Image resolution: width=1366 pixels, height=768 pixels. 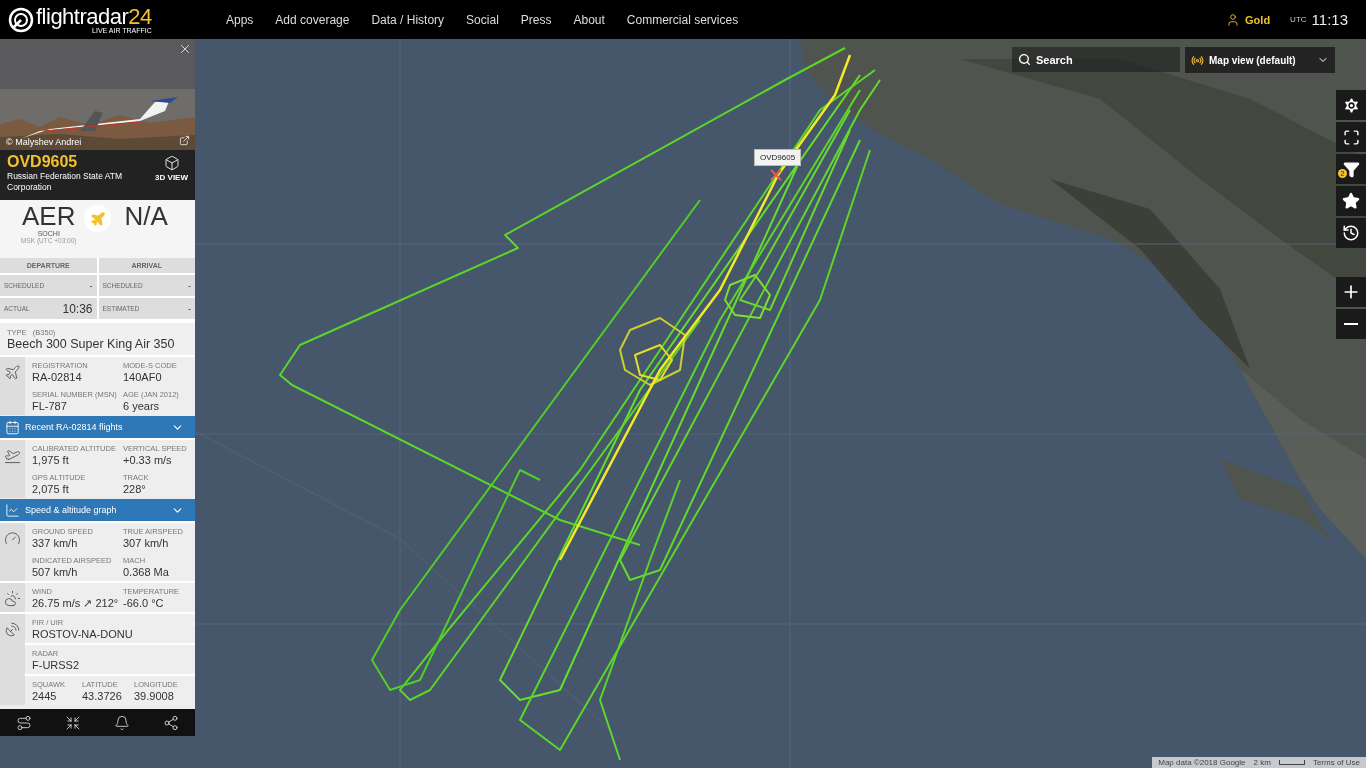 What do you see at coordinates (240, 19) in the screenshot?
I see `nav-link: Apps` at bounding box center [240, 19].